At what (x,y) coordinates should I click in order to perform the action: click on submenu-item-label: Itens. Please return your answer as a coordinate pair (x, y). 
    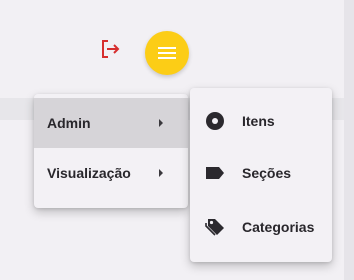
    Looking at the image, I should click on (258, 121).